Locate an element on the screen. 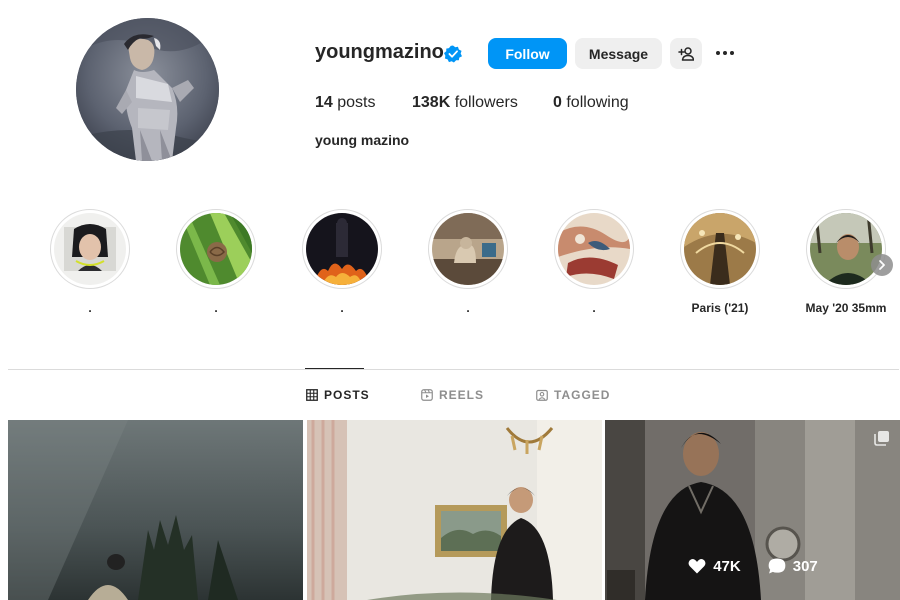 The width and height of the screenshot is (900, 600). follow-button: Follow is located at coordinates (527, 53).